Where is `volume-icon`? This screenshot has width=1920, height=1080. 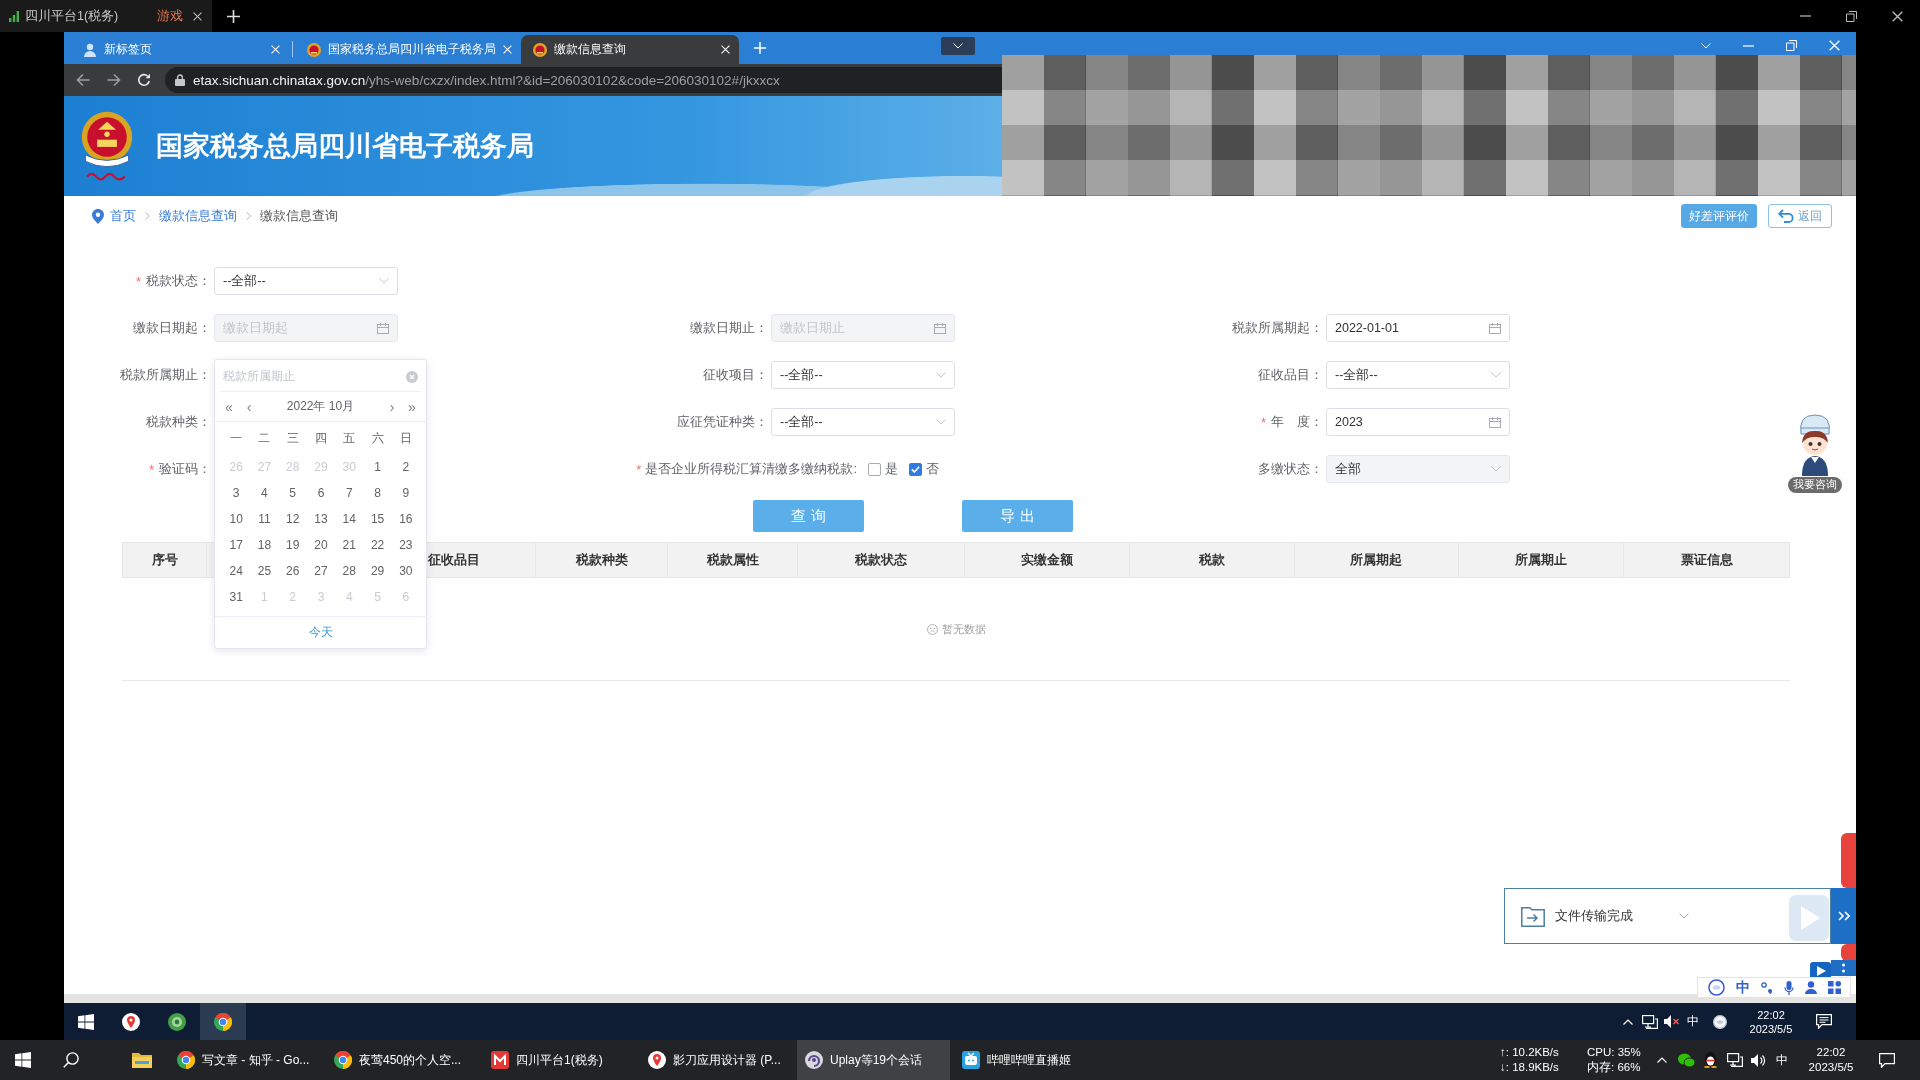
volume-icon is located at coordinates (1758, 1060).